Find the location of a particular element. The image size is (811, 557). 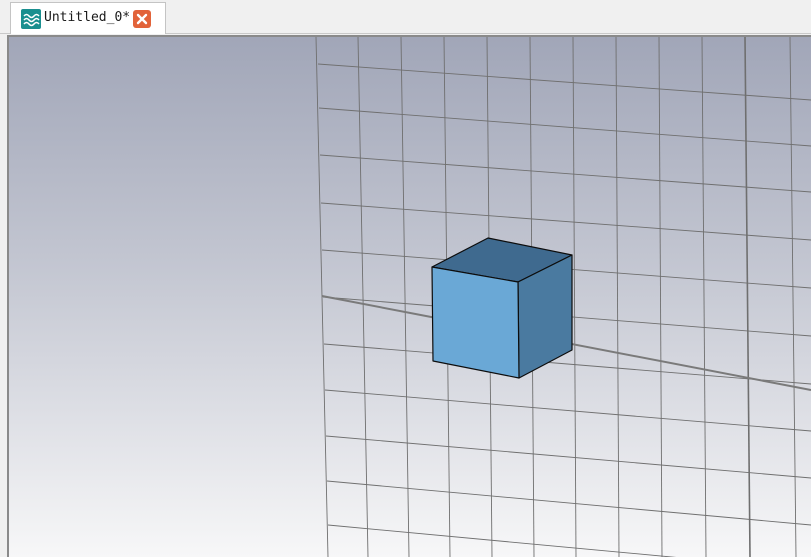

document-tab-title: Untitled_0* is located at coordinates (87, 17).